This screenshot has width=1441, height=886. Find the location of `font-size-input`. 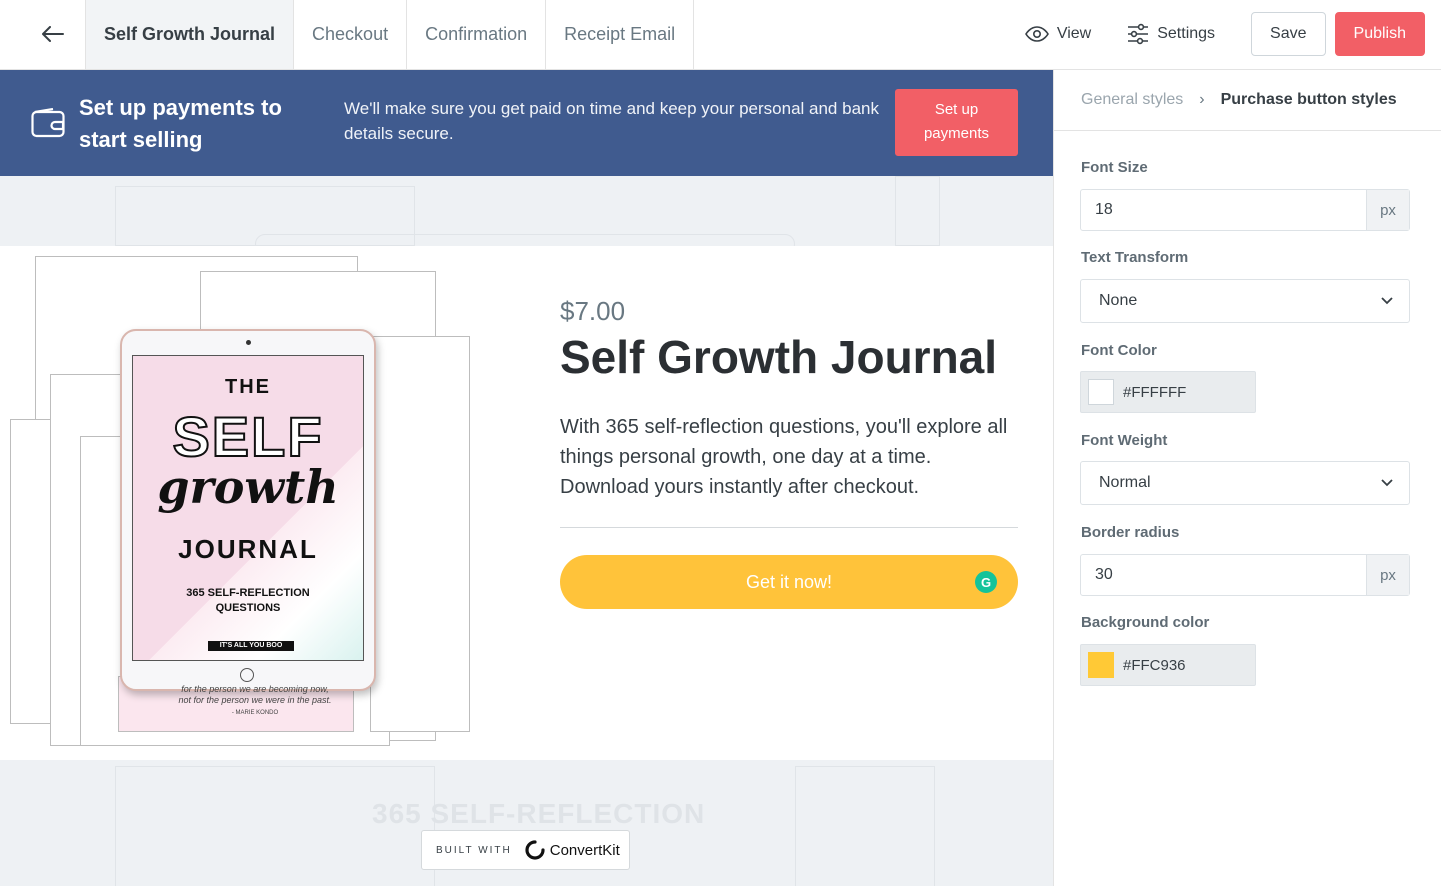

font-size-input is located at coordinates (1223, 210).